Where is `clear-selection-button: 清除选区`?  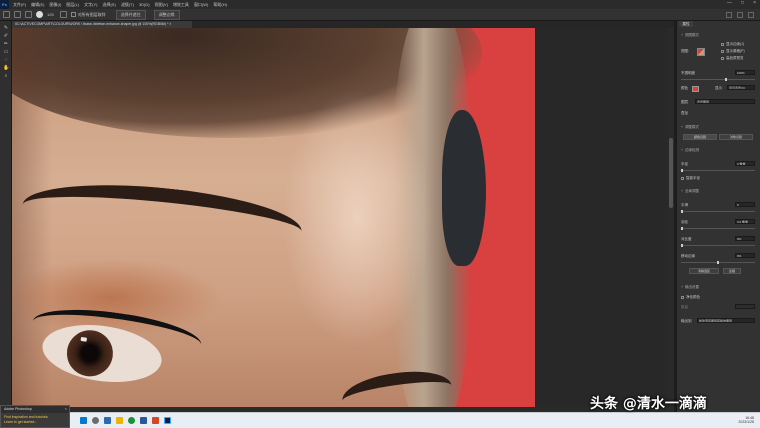
clear-selection-button: 清除选区 is located at coordinates (704, 271).